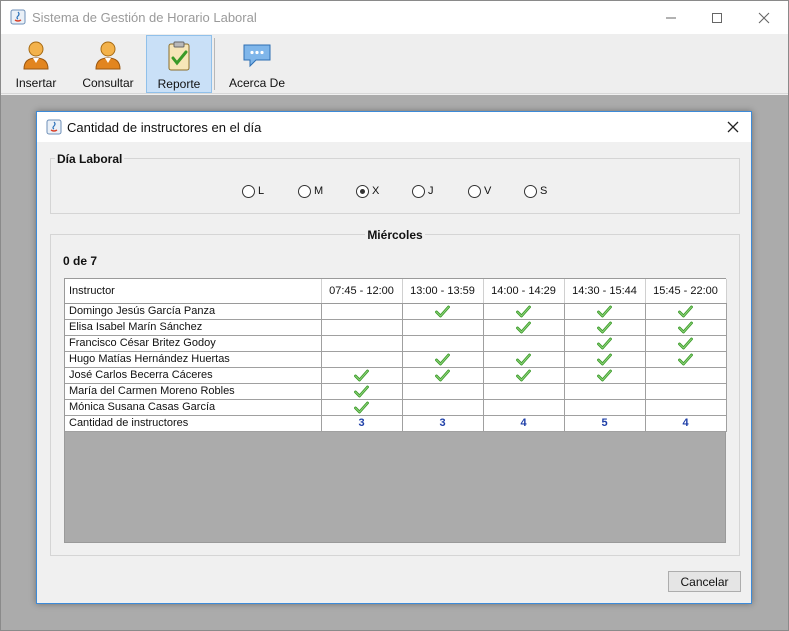 This screenshot has height=631, width=789. I want to click on maximize-icon, so click(717, 17).